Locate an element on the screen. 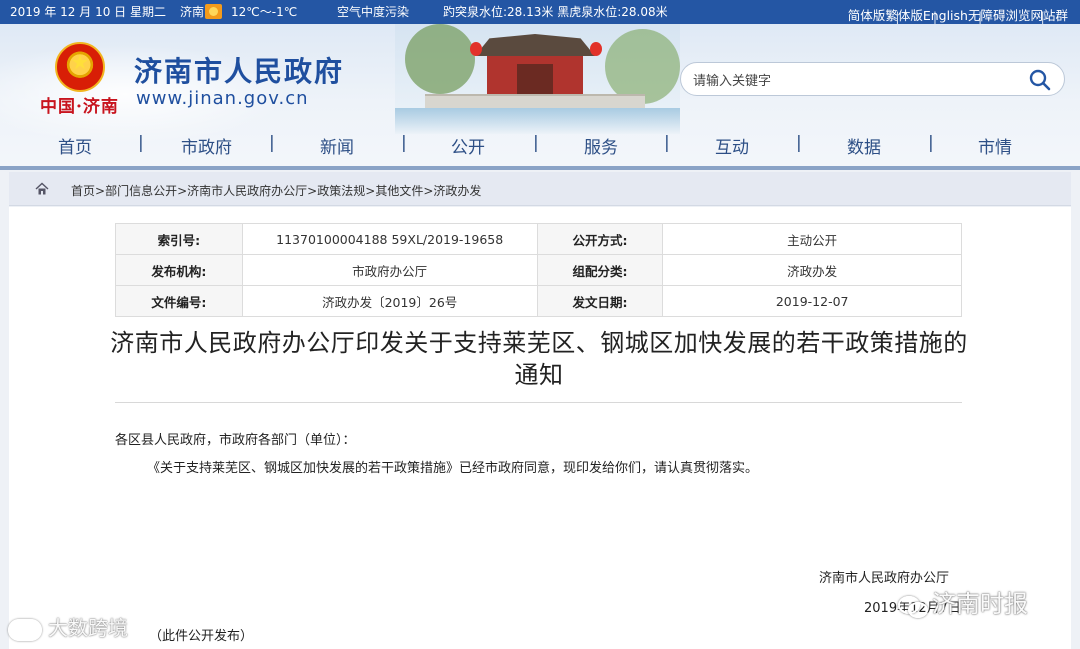 Image resolution: width=1080 pixels, height=649 pixels. watermark-left: 大数跨境 is located at coordinates (68, 626).